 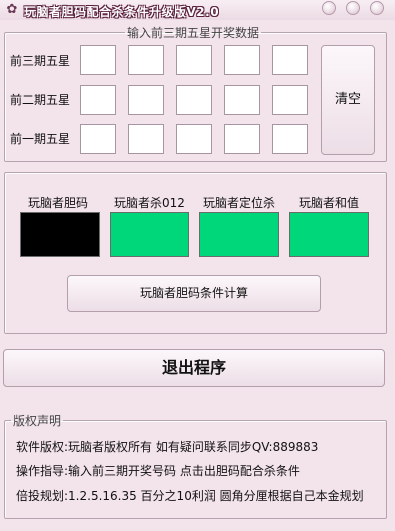 I want to click on copyright-line: 软件版权:玩脑者版权所有 如有疑问联系同步QV:889883, so click(x=167, y=447).